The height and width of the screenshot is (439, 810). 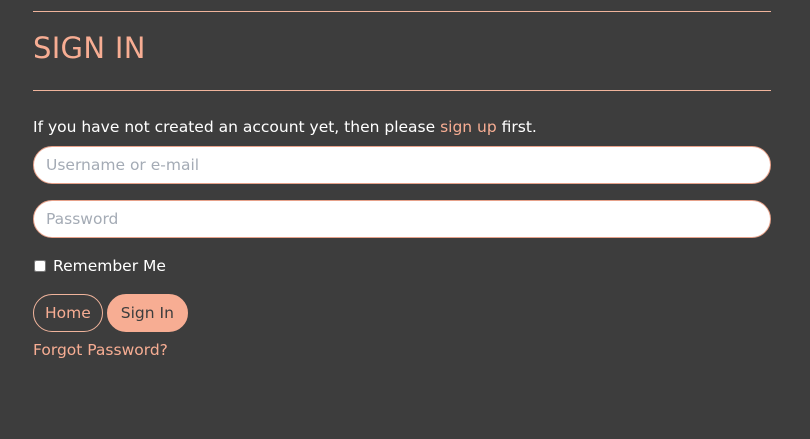 I want to click on forgot-password-link: Forgot Password?, so click(x=100, y=350).